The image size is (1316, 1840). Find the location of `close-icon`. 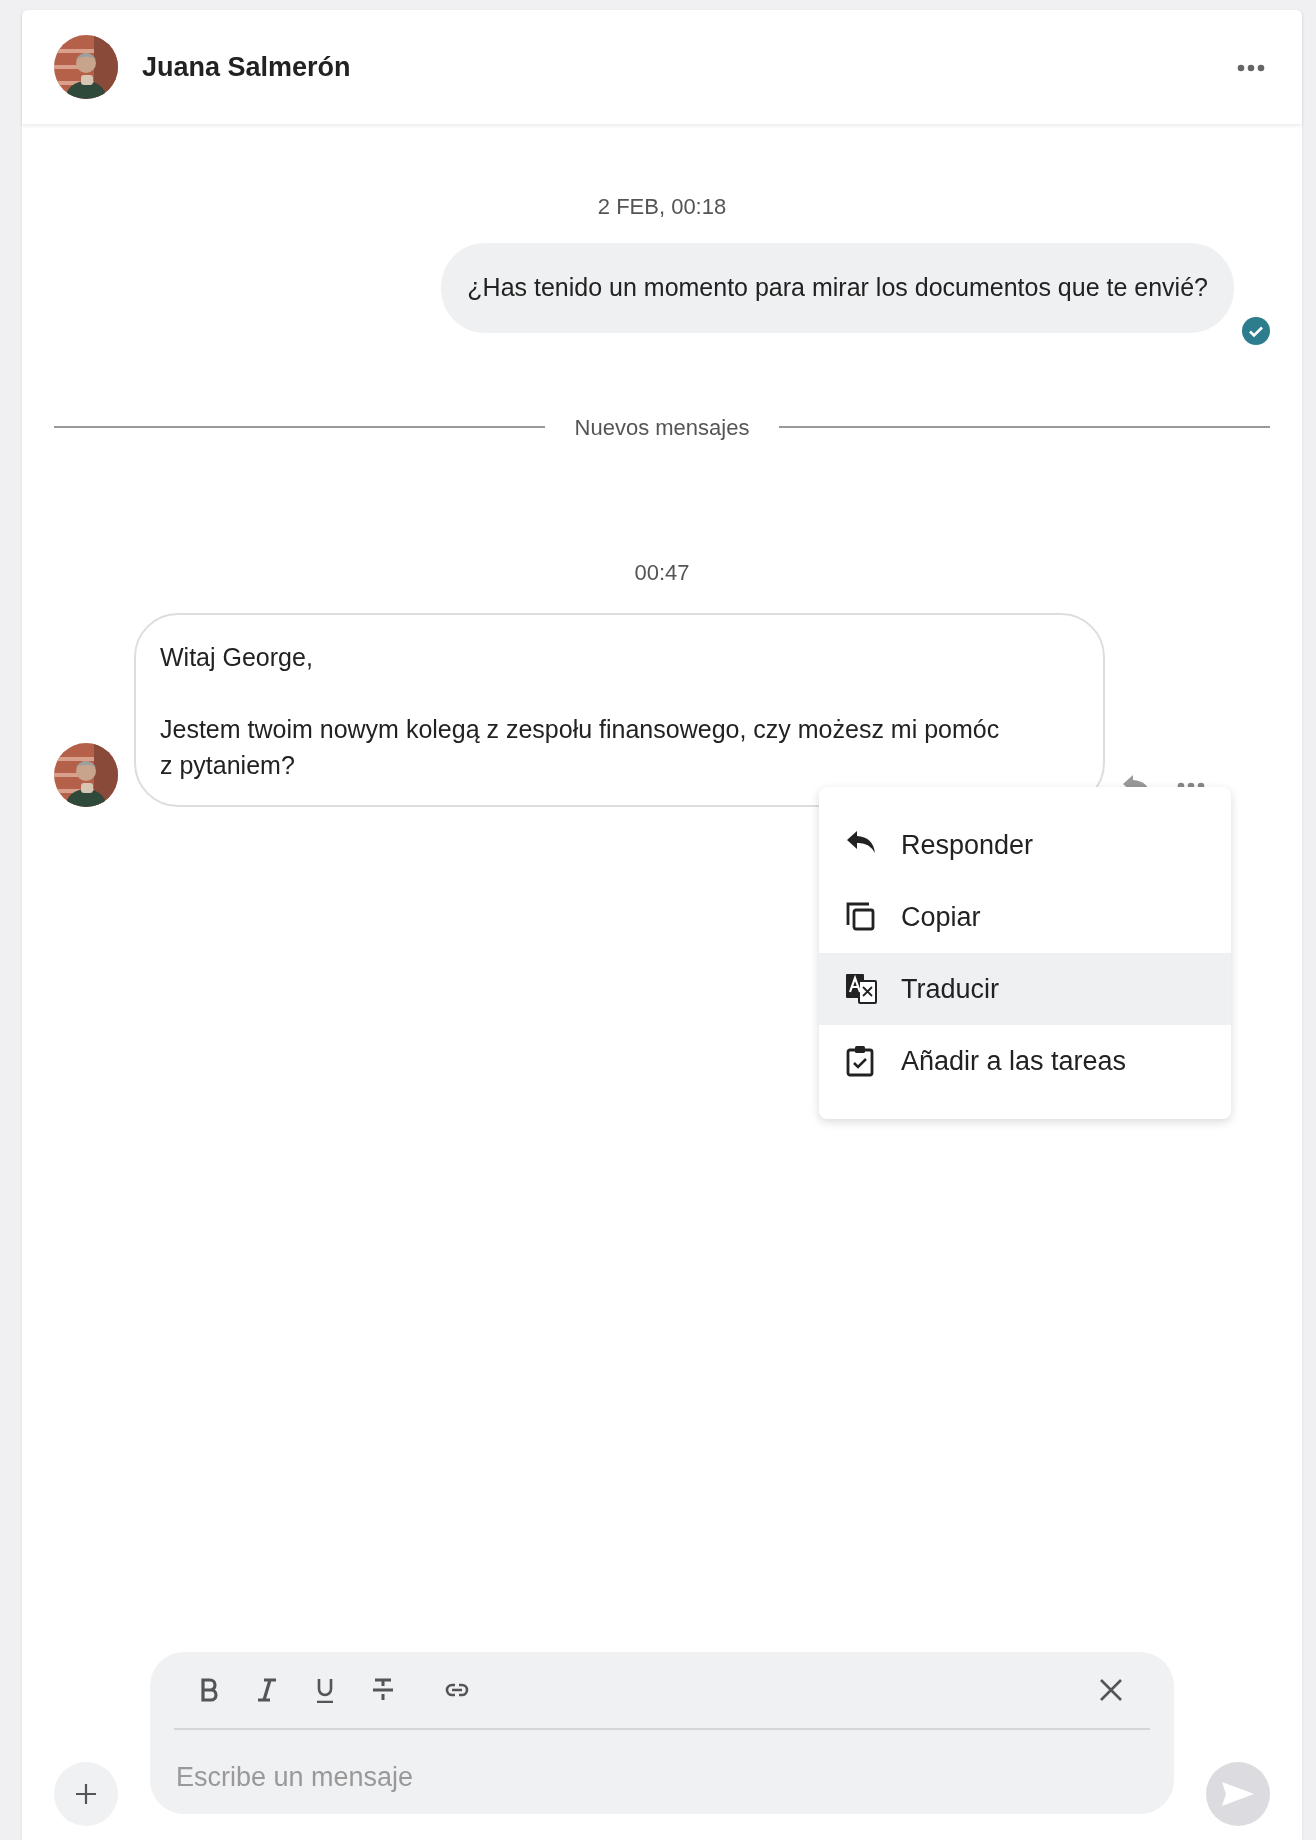

close-icon is located at coordinates (1111, 1690).